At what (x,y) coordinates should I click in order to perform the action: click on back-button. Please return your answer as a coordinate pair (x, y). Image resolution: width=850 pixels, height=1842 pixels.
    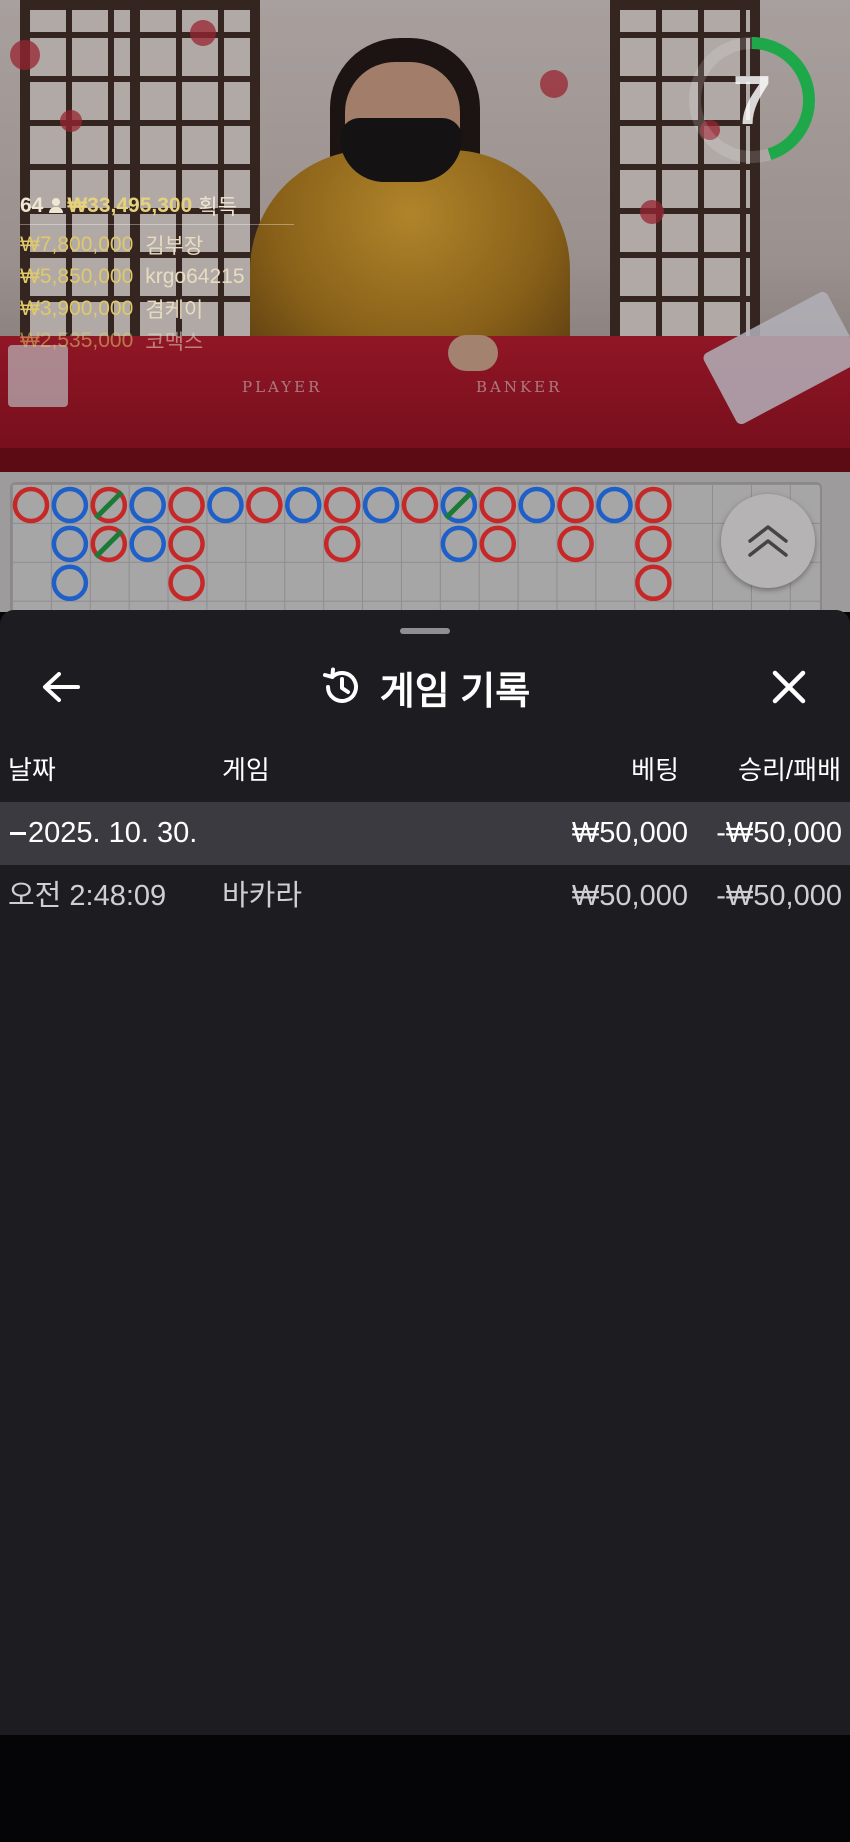
    Looking at the image, I should click on (61, 687).